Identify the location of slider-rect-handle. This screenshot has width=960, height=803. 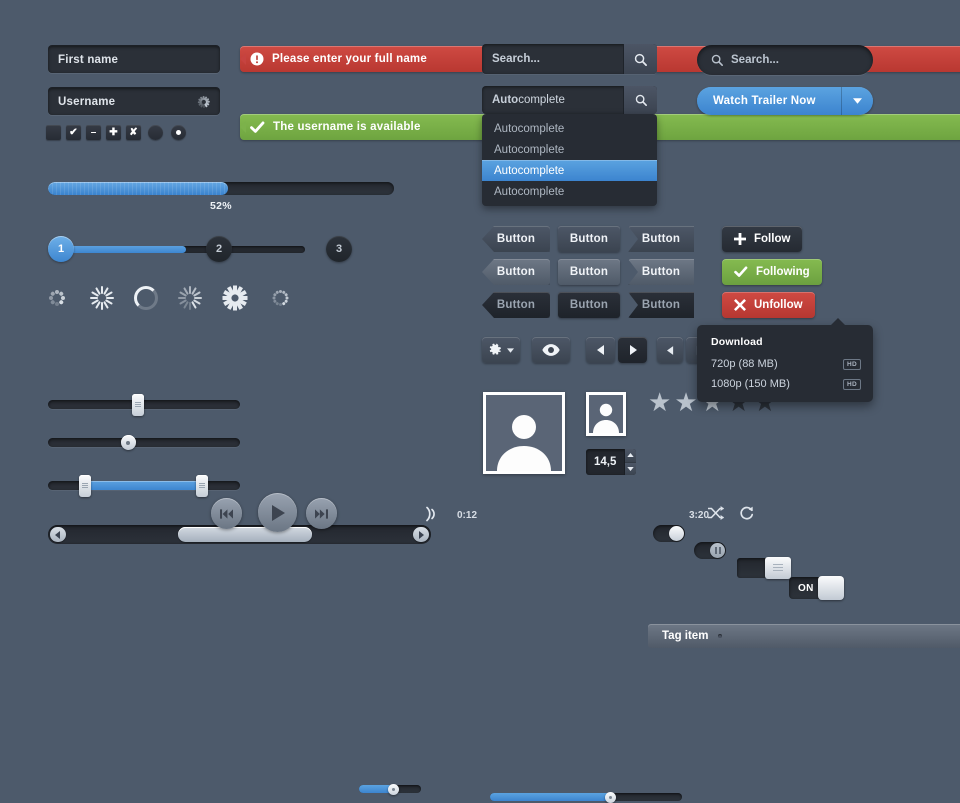
(144, 404).